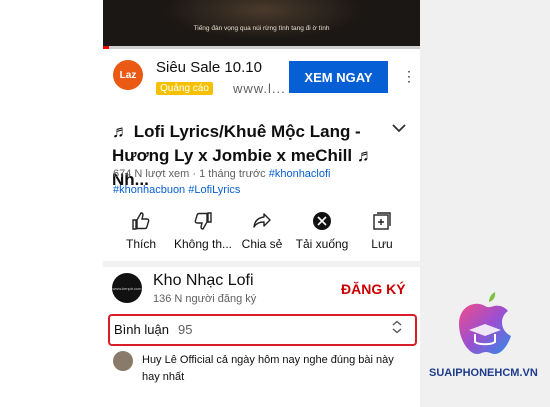  What do you see at coordinates (140, 244) in the screenshot?
I see `like-label: Thích` at bounding box center [140, 244].